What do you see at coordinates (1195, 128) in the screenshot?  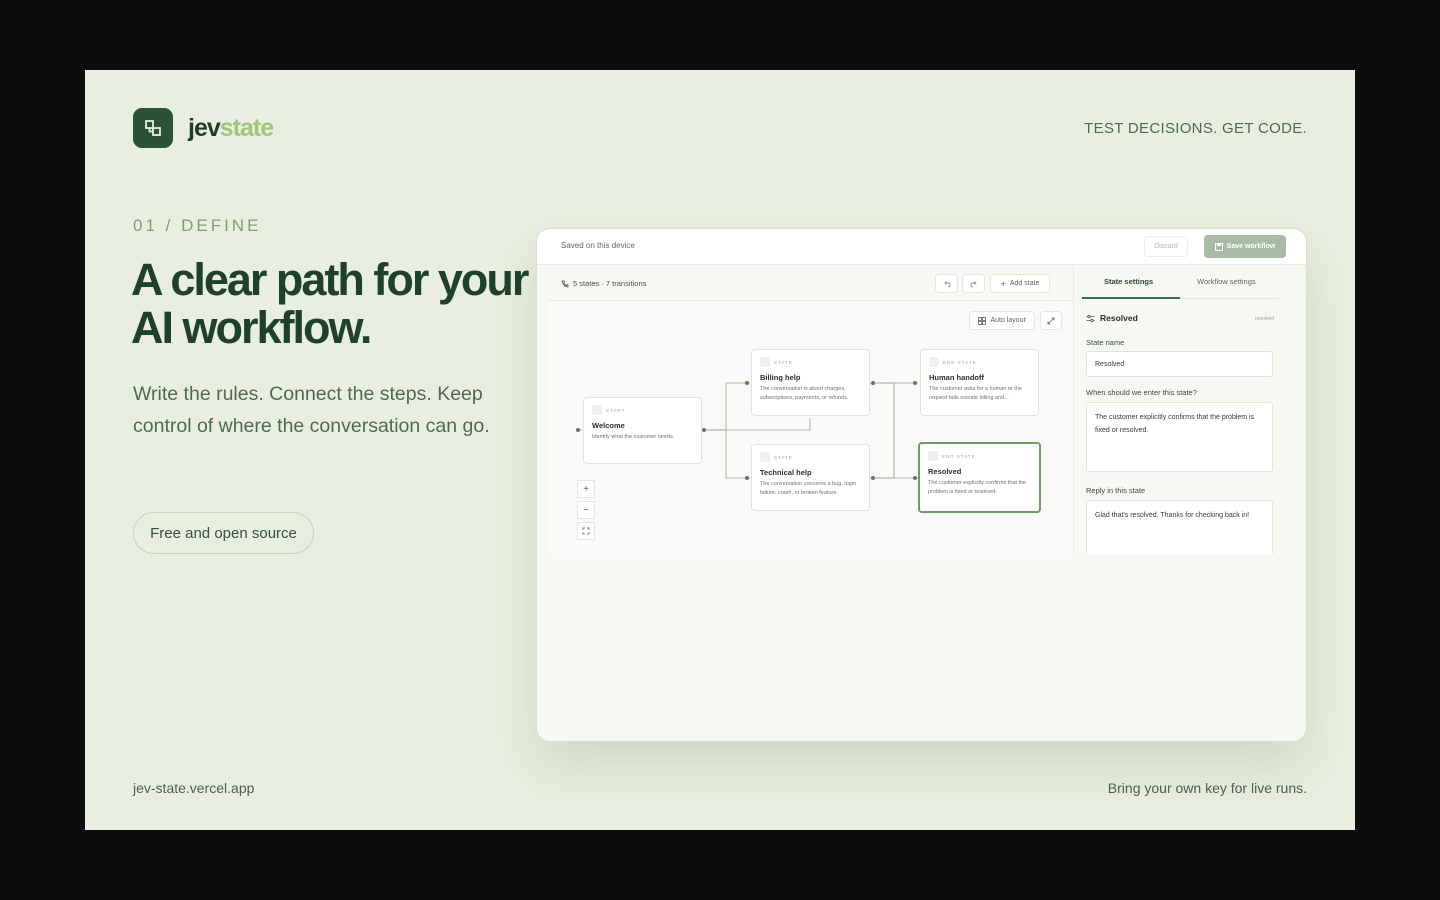 I see `tagline: TEST DECISIONS. GET CODE.` at bounding box center [1195, 128].